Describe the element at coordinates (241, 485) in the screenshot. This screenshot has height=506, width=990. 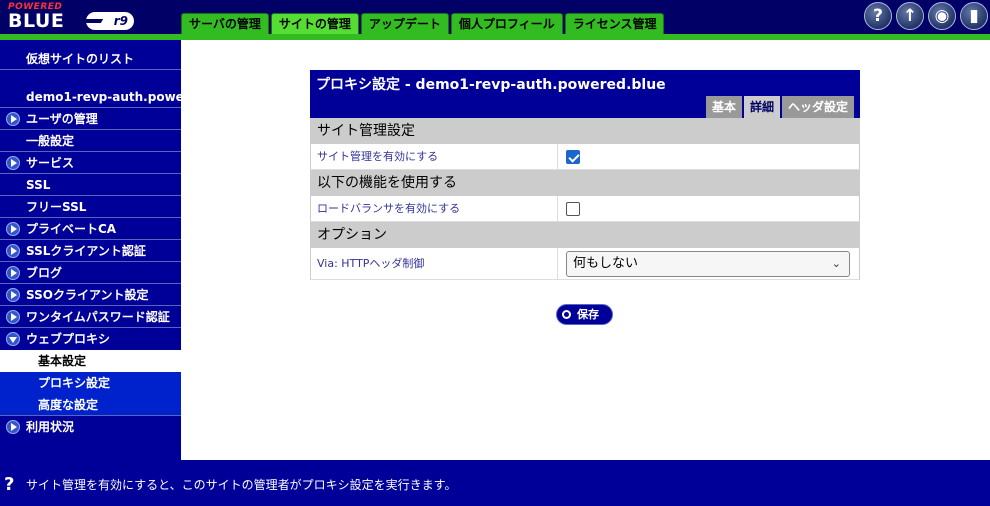
I see `help-text: サイト管理を有効にすると、このサイトの管理者がプロキシ設定を実行きます。` at that location.